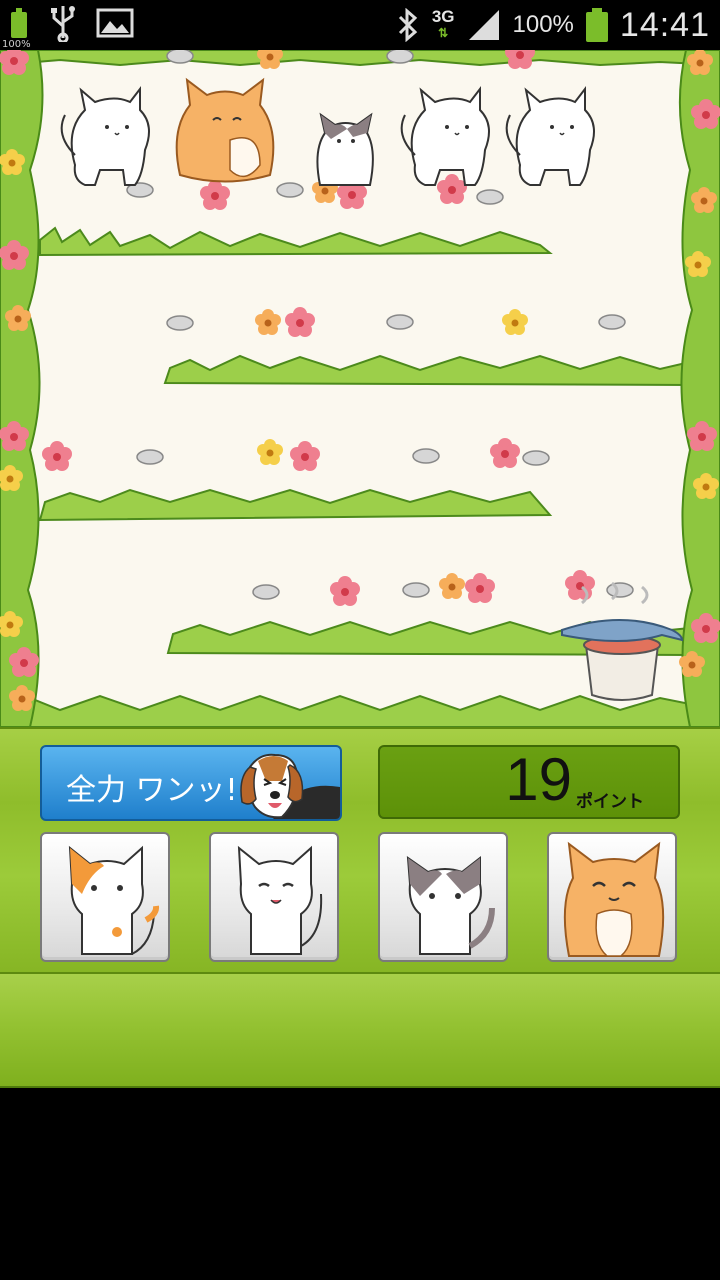  I want to click on calico-cat-button, so click(105, 897).